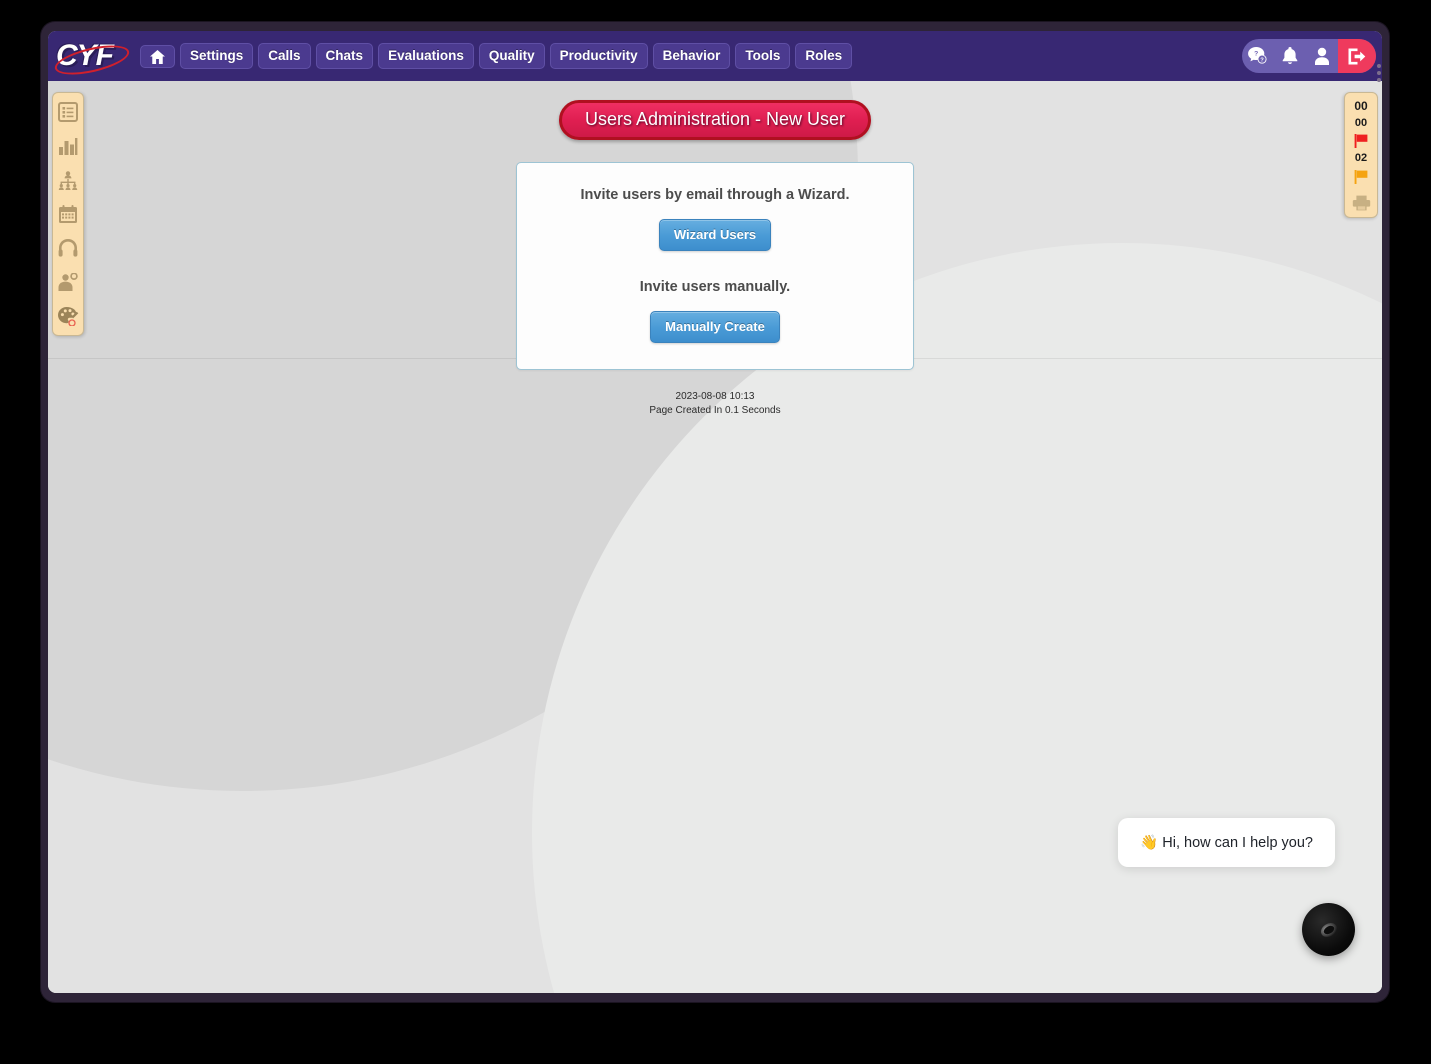 The height and width of the screenshot is (1064, 1431). Describe the element at coordinates (1361, 106) in the screenshot. I see `counter-primary: 00` at that location.